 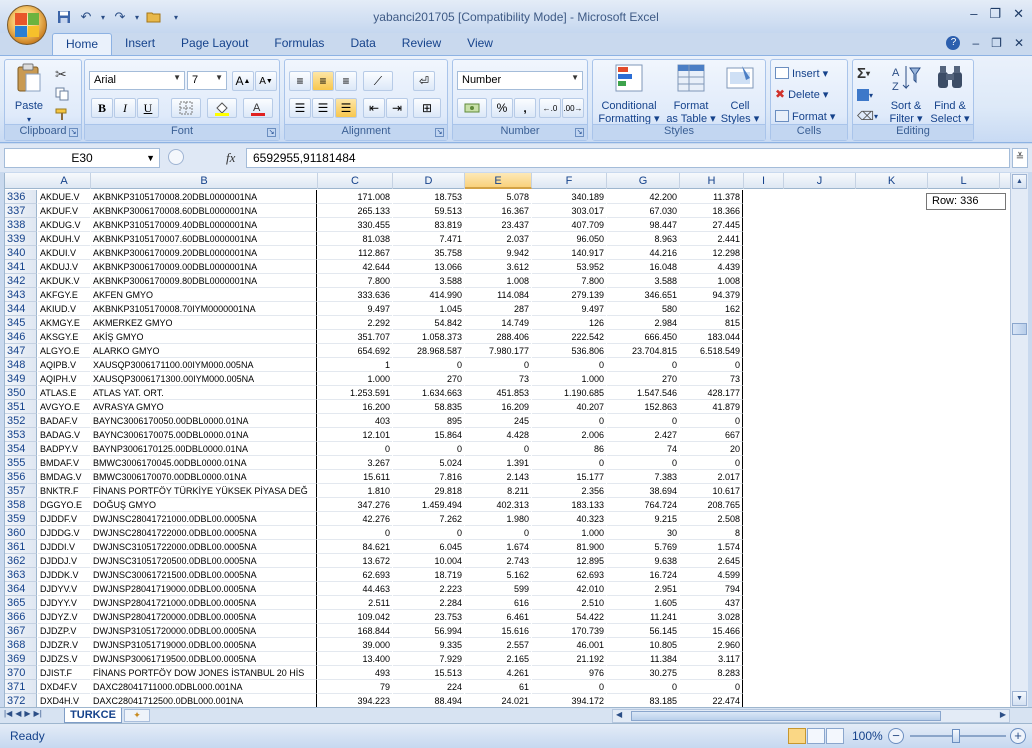 I want to click on cell-e: 4.428, so click(x=498, y=435).